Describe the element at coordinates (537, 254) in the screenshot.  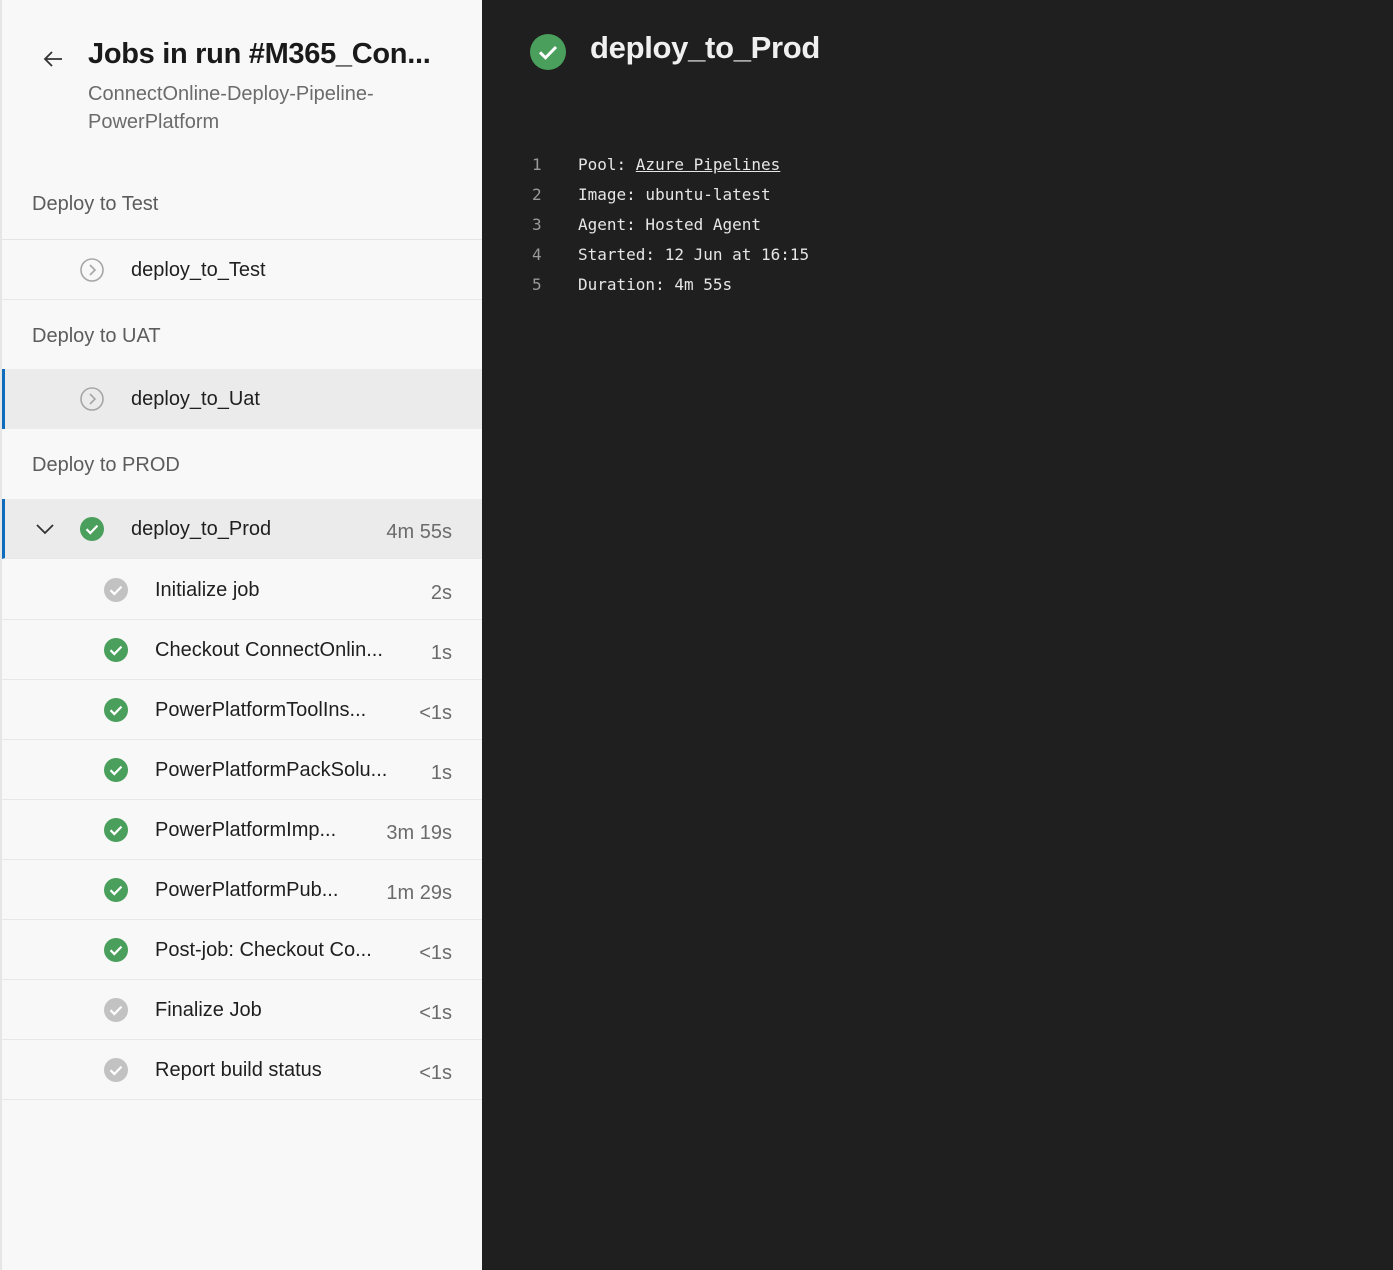
I see `line-number: 4` at that location.